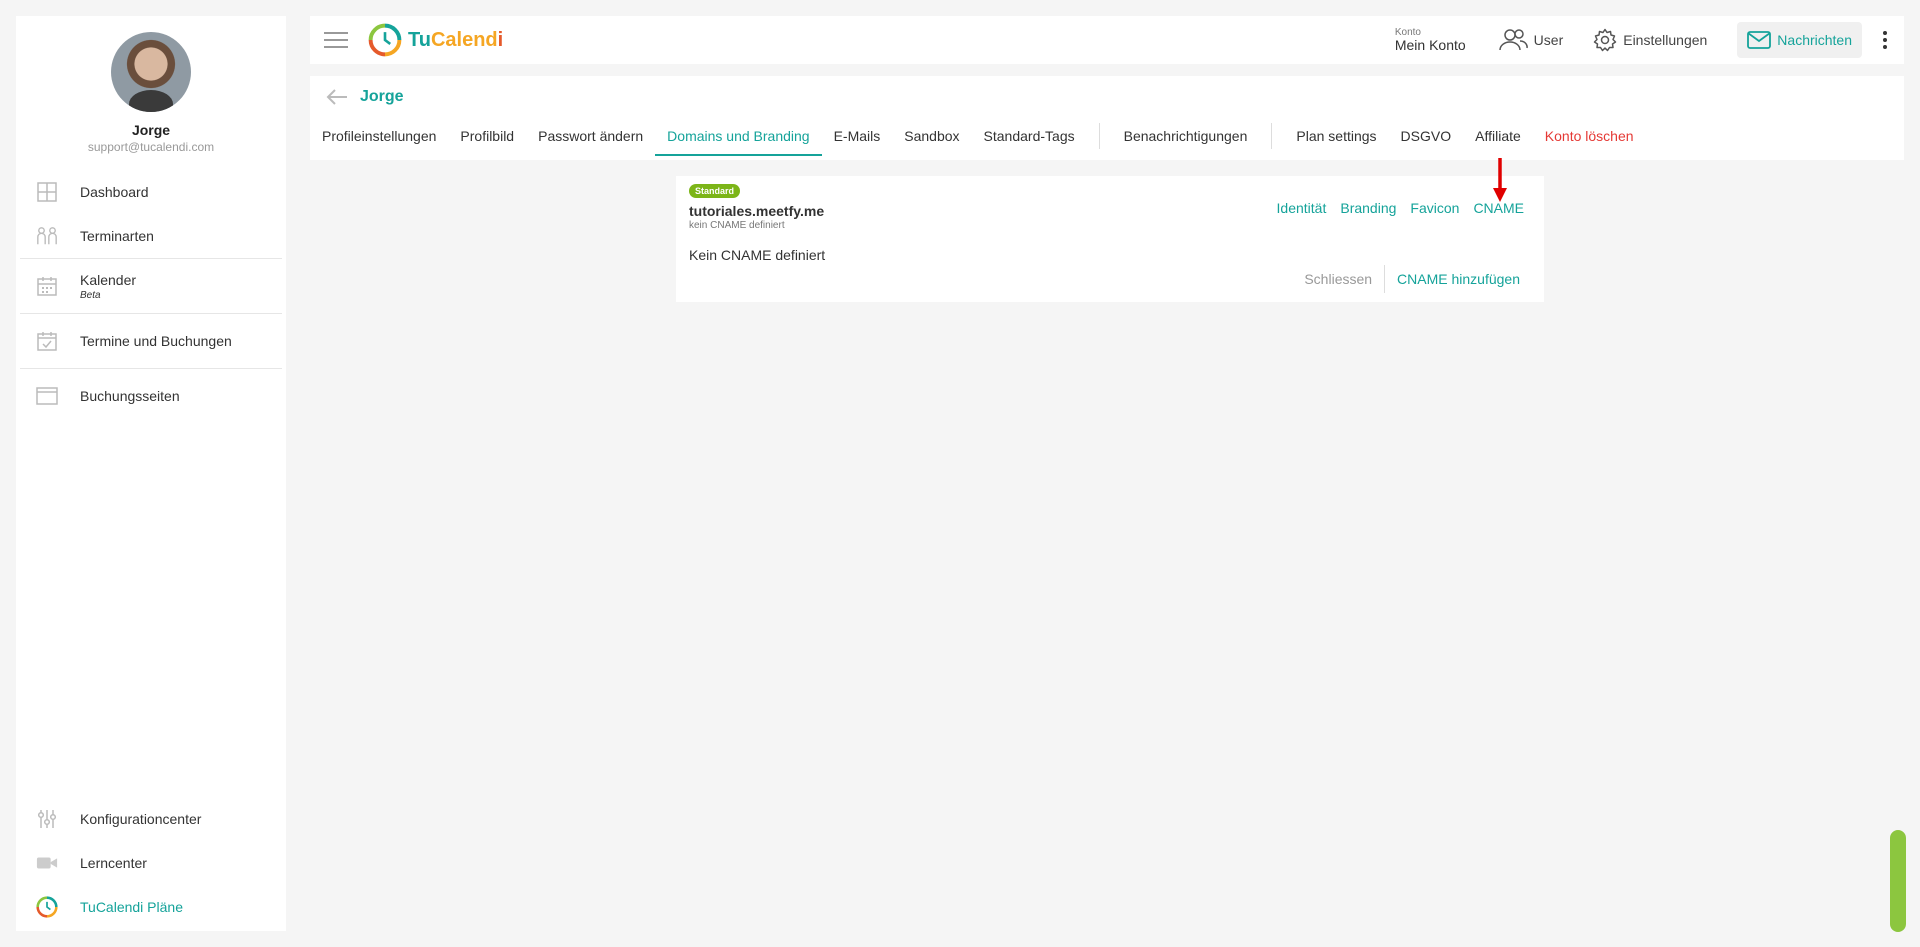  Describe the element at coordinates (739, 136) in the screenshot. I see `tab-domains-branding: Domains und Branding` at that location.